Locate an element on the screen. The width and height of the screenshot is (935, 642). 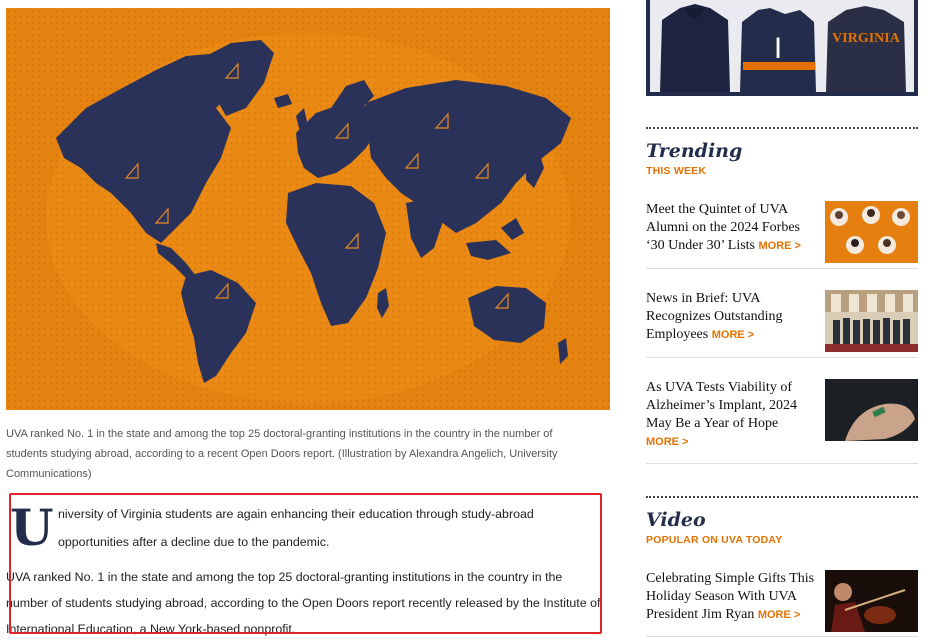
drop-cap: U is located at coordinates (32, 527).